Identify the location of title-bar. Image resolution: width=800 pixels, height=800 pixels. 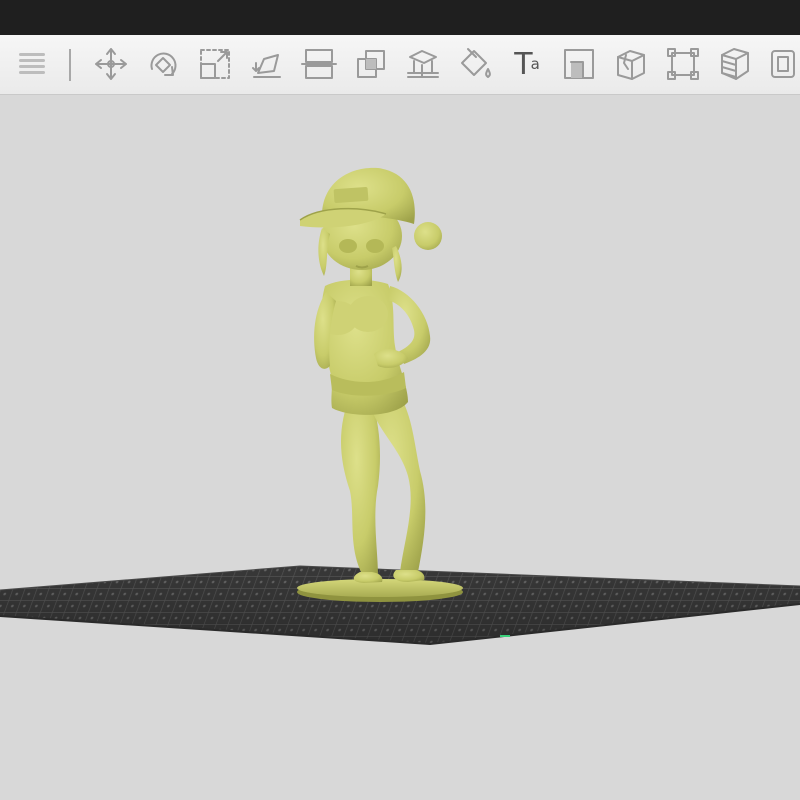
(400, 17).